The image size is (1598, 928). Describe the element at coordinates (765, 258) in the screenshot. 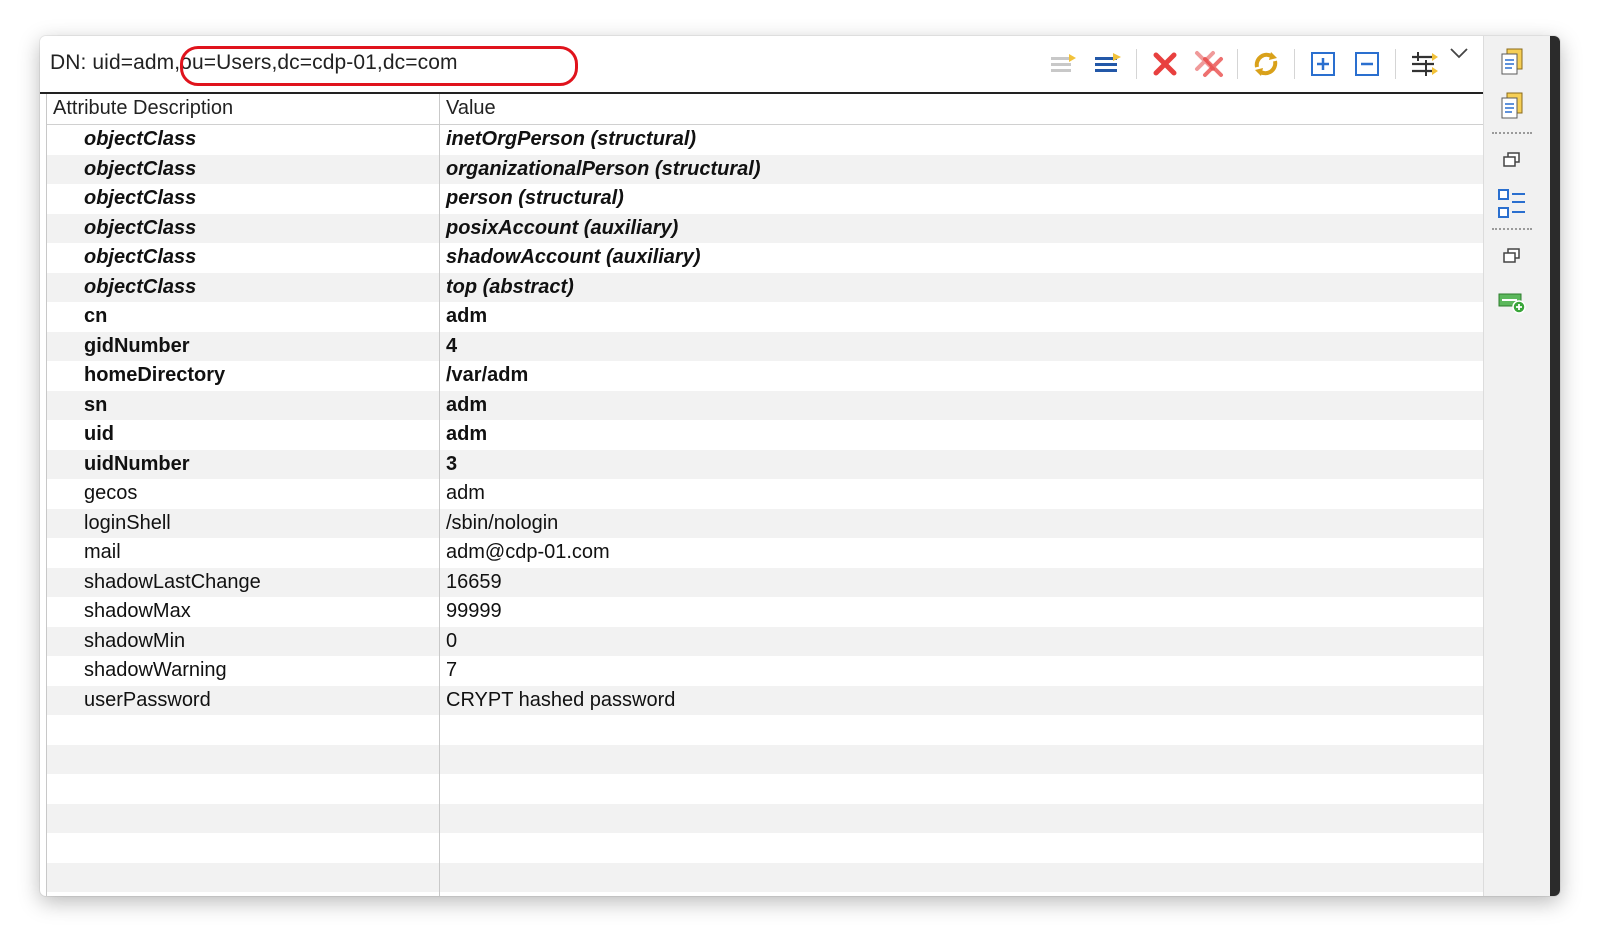

I see `table-row: objectClass shadowAccount (auxiliary)` at that location.